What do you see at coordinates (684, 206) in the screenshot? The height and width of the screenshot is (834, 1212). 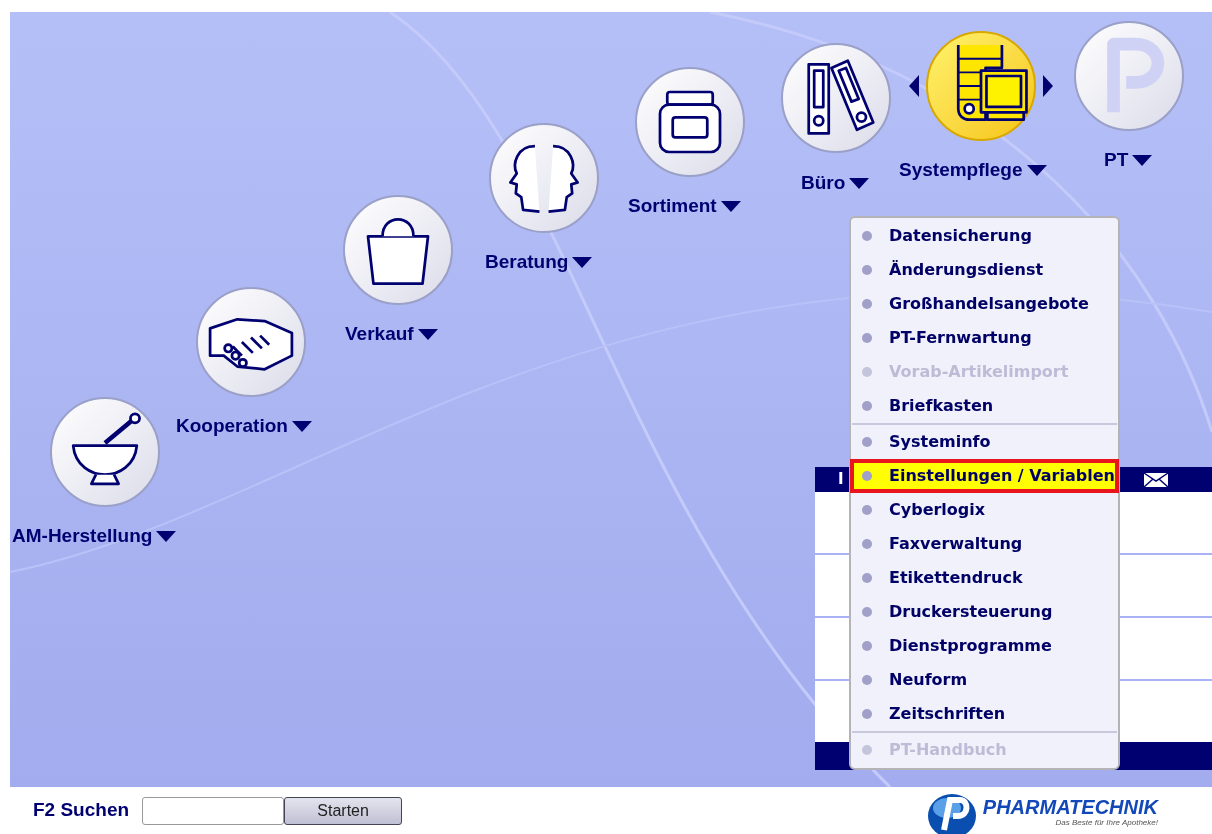 I see `nav-label: Sortiment` at bounding box center [684, 206].